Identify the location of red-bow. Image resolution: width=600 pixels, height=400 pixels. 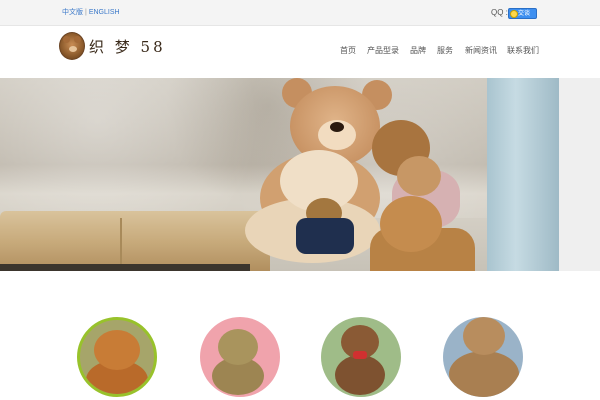
(360, 355).